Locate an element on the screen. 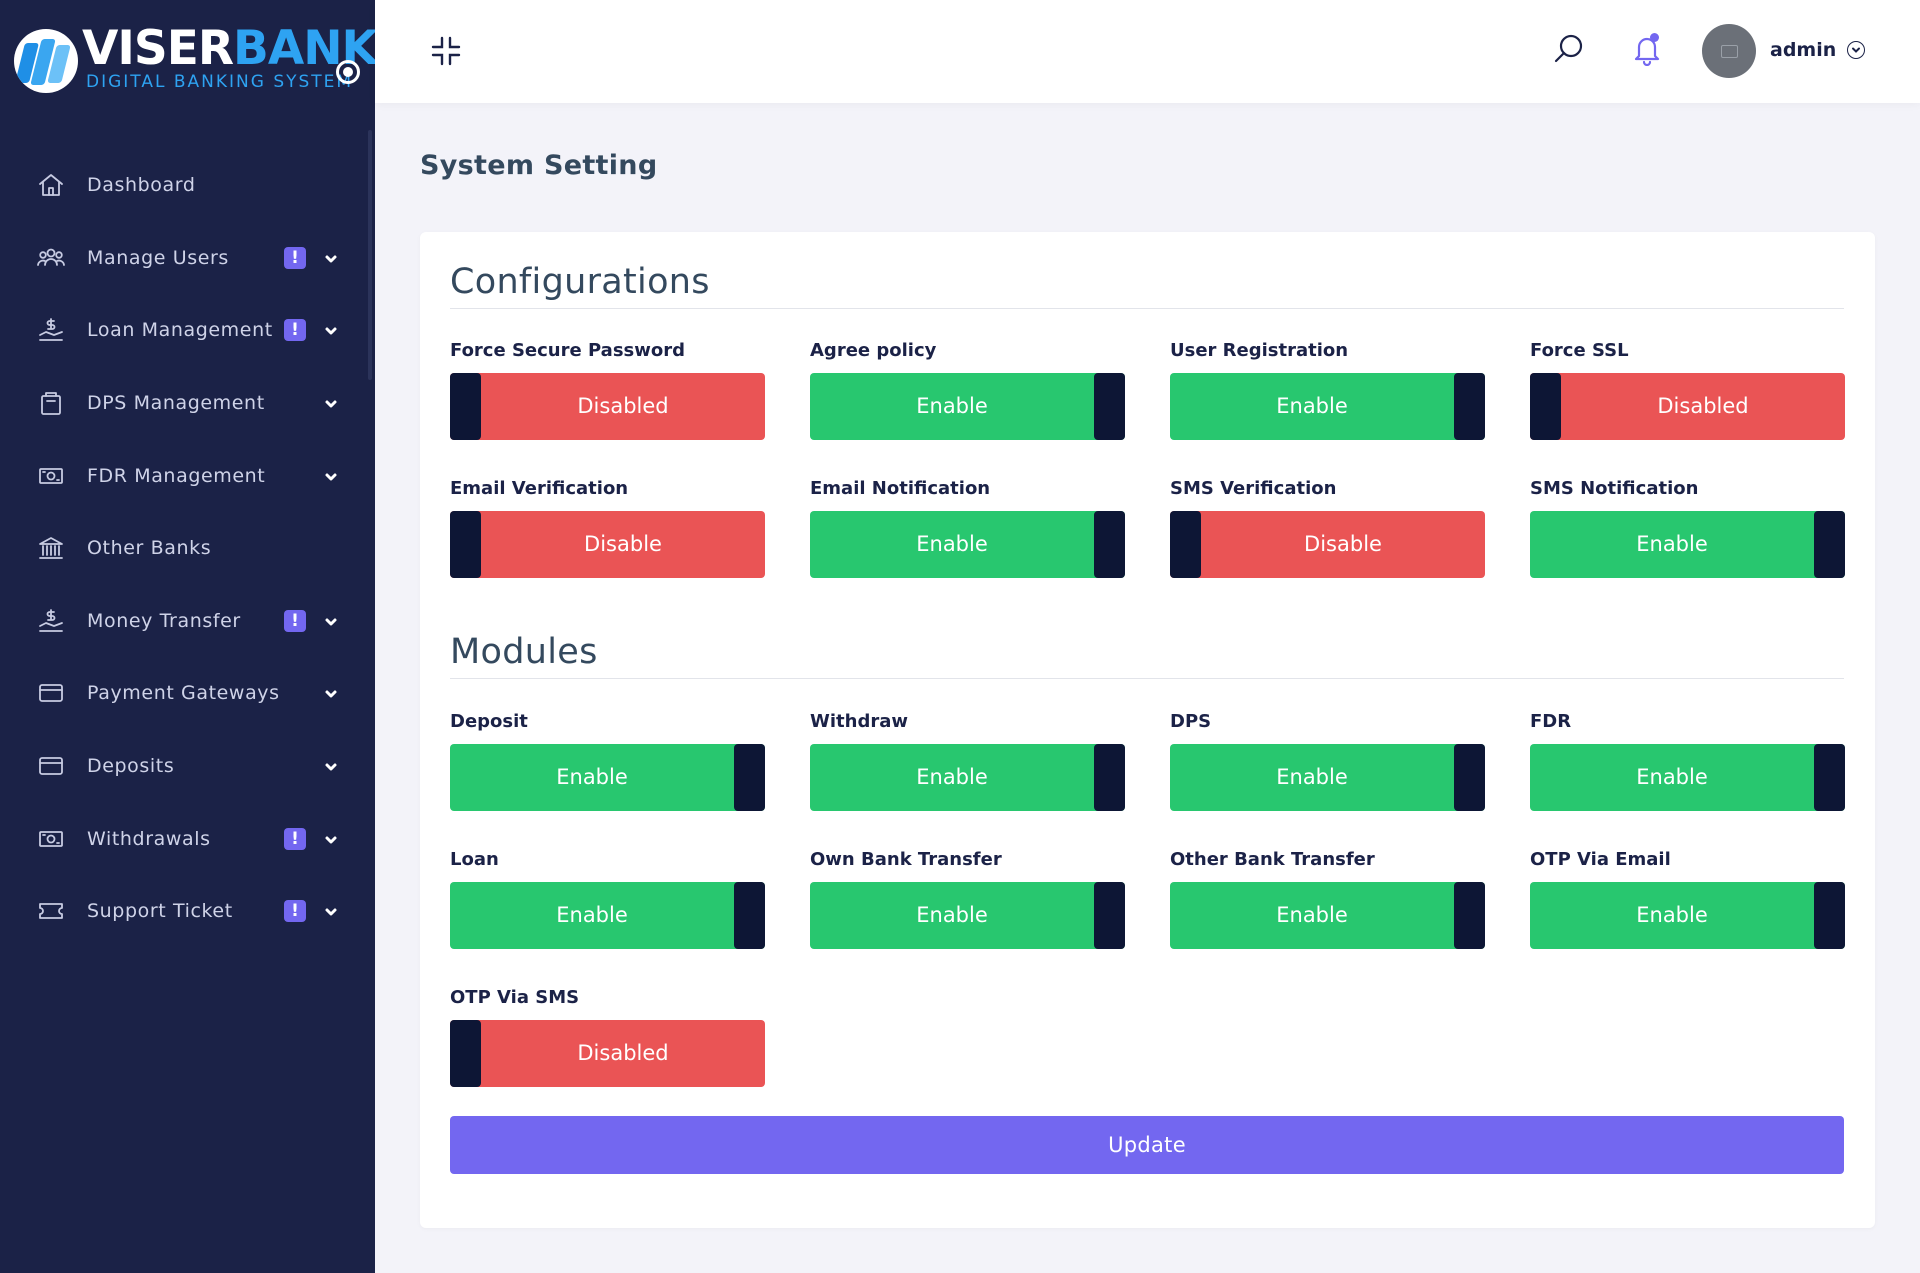 The width and height of the screenshot is (1920, 1273). sidebar-item-withdrawals: Withdrawals! is located at coordinates (187, 838).